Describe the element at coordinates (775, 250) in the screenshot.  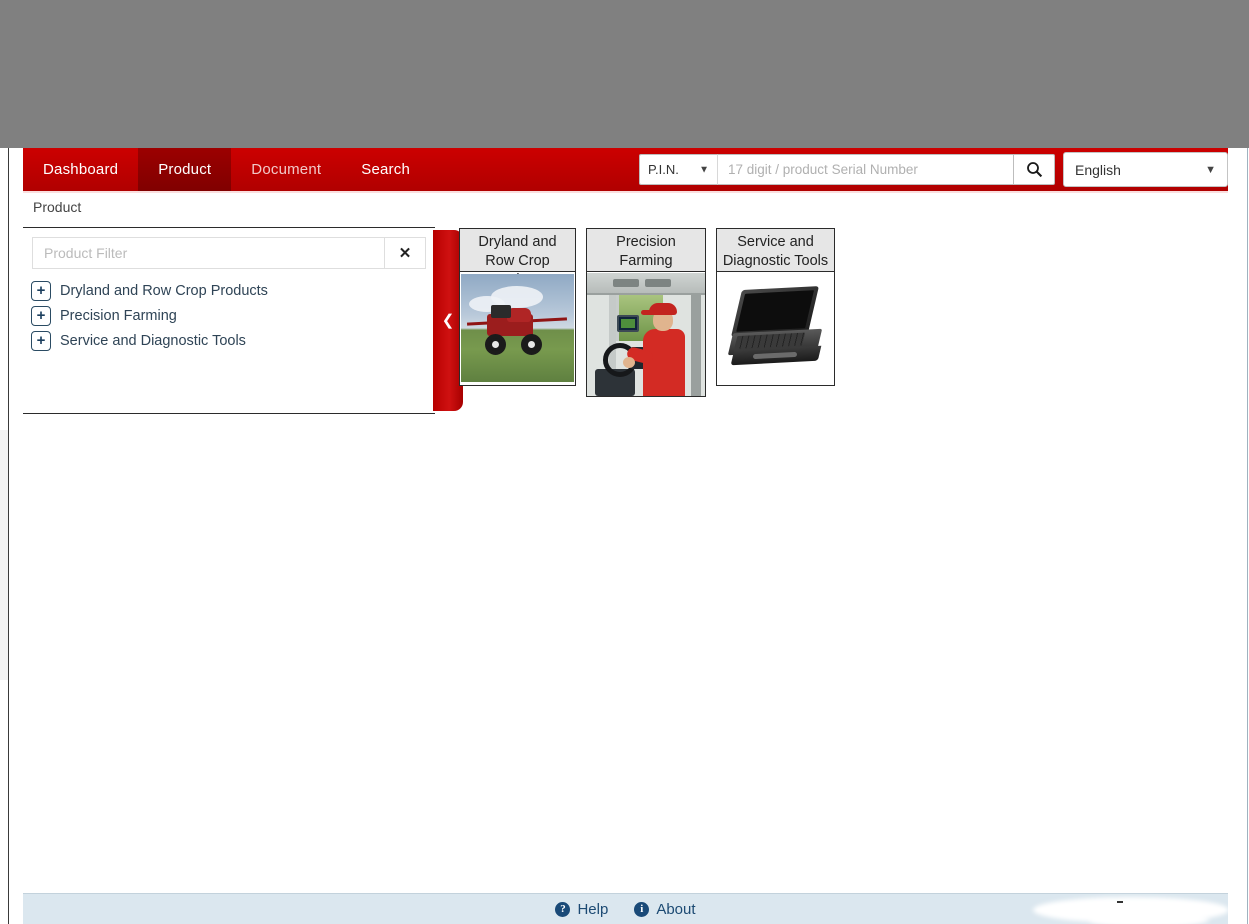
I see `product-card-title: Service and Diagnostic Tools` at that location.